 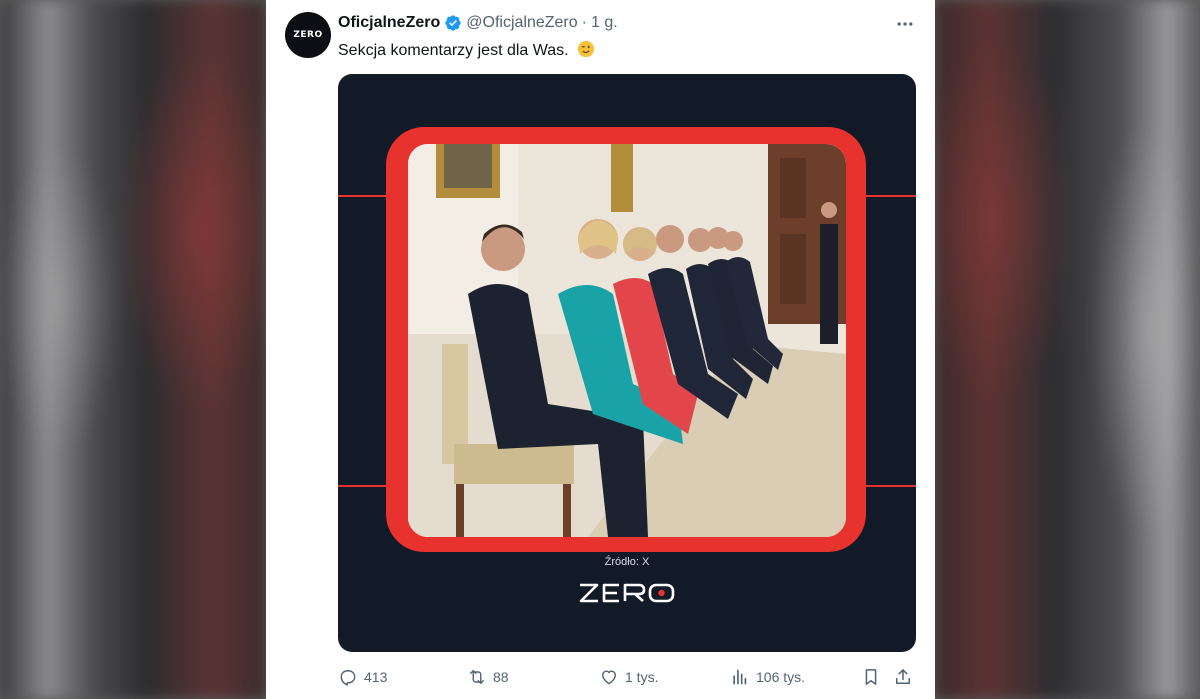 I want to click on tweet-header: OficjalneZero @OficjalneZero · 1 g., so click(x=478, y=23).